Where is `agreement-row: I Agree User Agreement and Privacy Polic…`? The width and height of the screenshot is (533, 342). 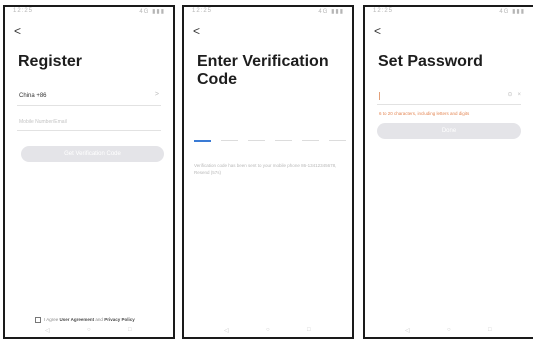 agreement-row: I Agree User Agreement and Privacy Polic… is located at coordinates (85, 320).